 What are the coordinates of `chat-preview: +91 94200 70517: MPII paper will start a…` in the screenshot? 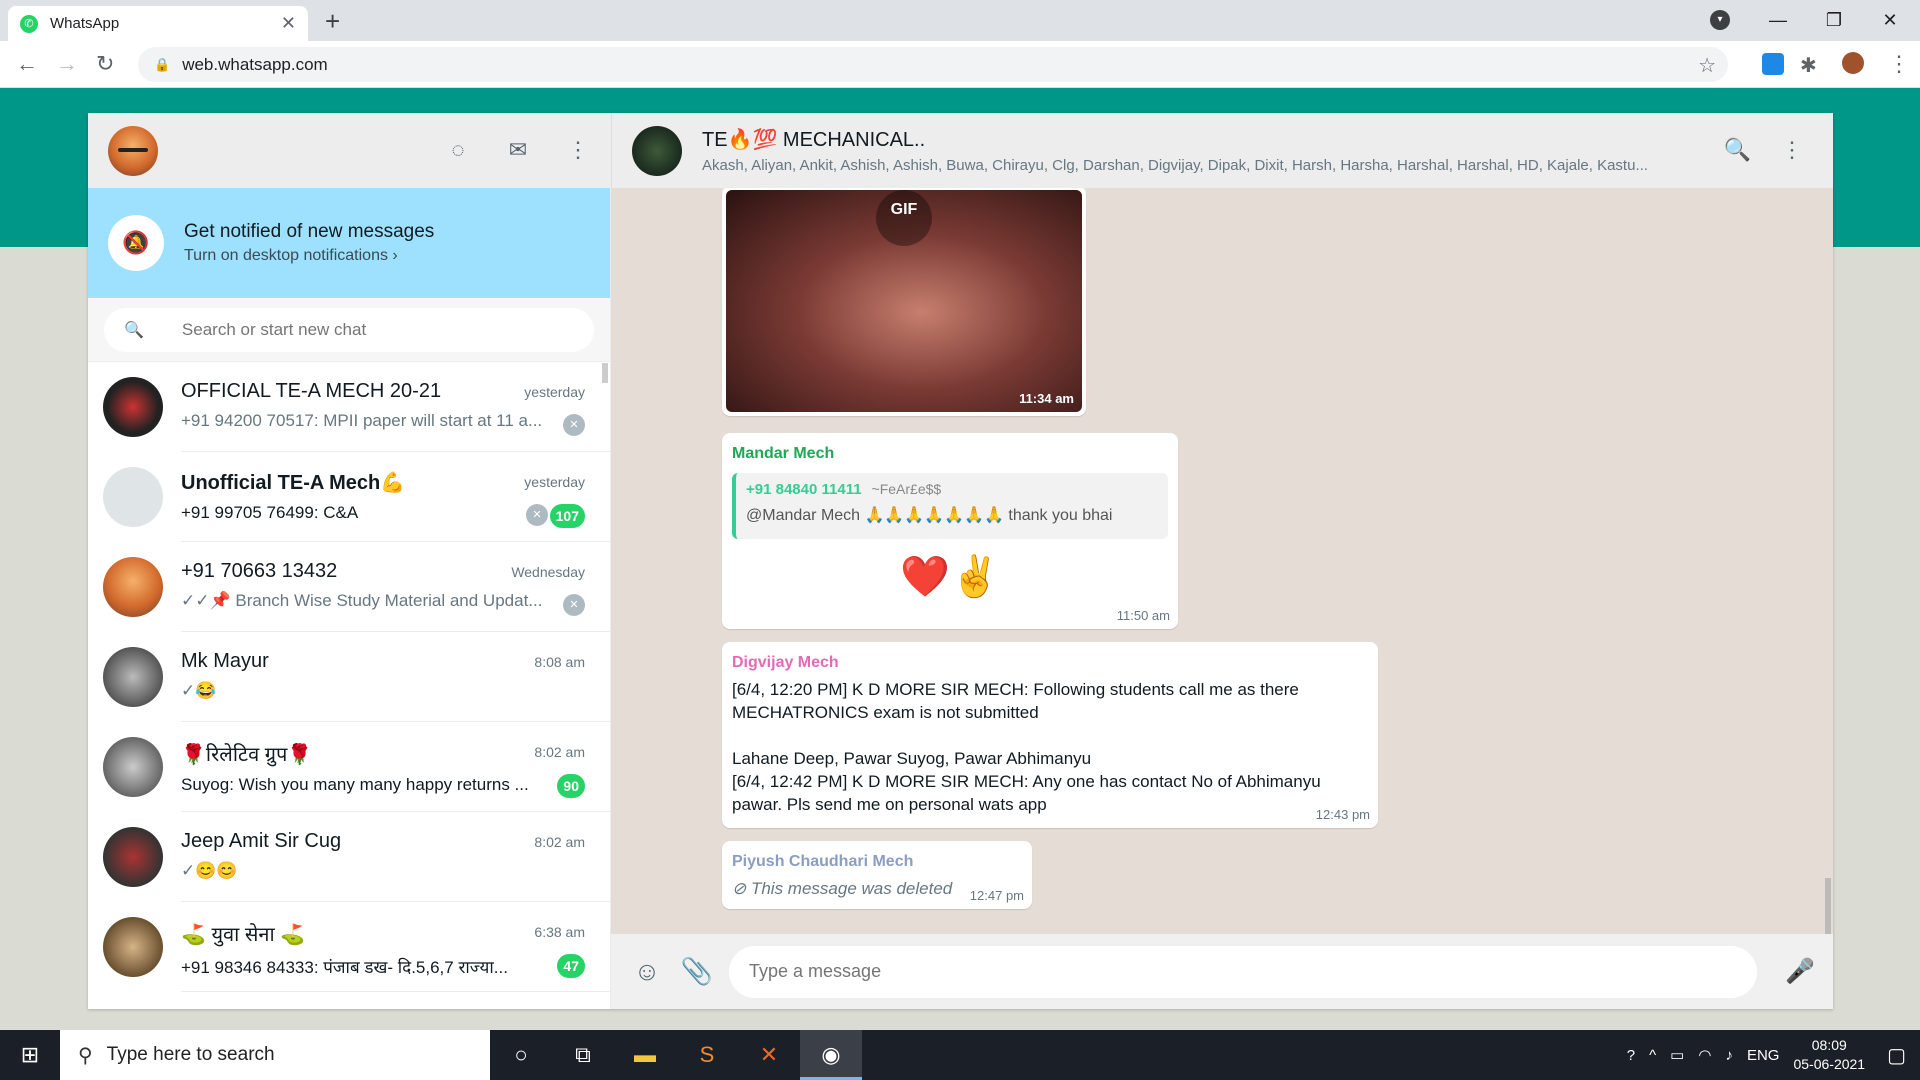 It's located at (362, 420).